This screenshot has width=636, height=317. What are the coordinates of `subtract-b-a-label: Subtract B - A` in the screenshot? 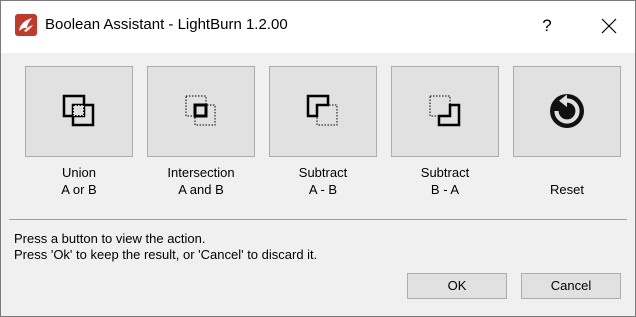 It's located at (445, 181).